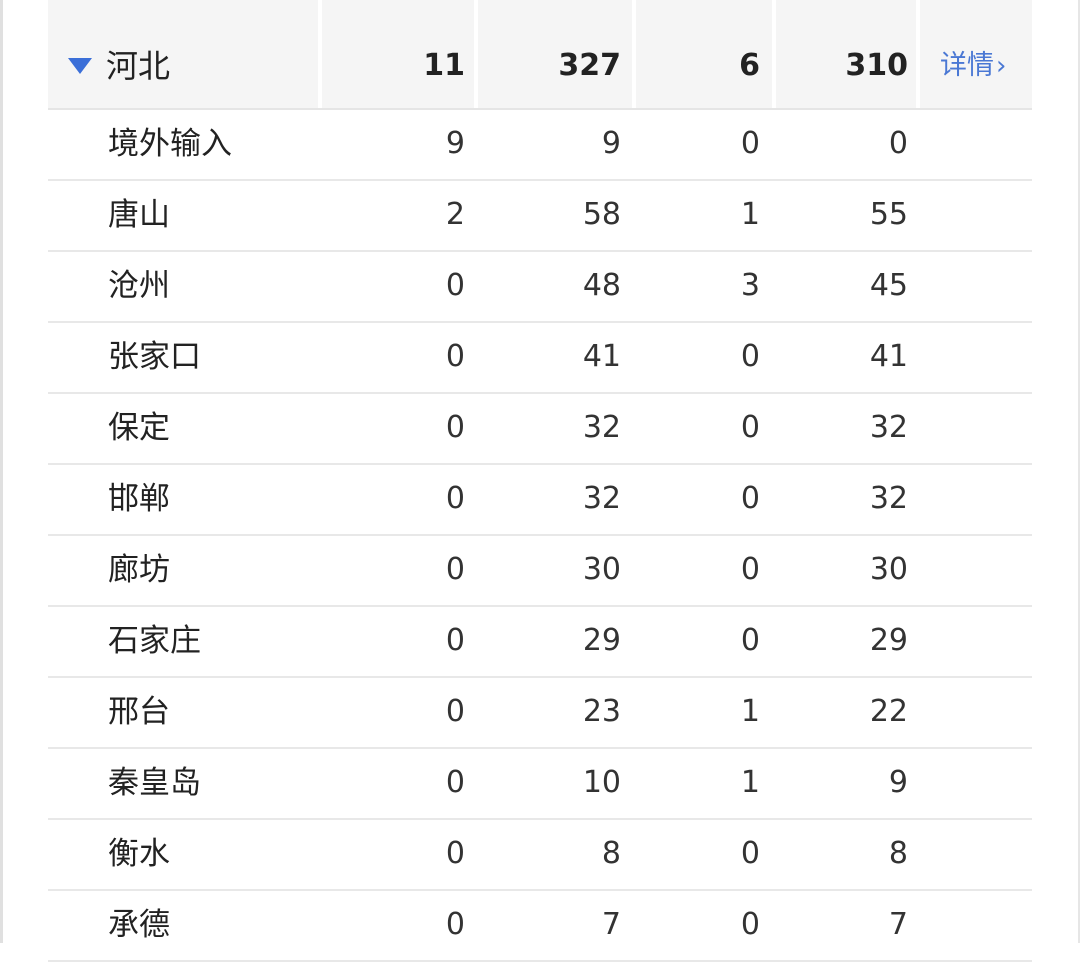 This screenshot has height=962, width=1080. Describe the element at coordinates (455, 214) in the screenshot. I see `city-stat-1: 2` at that location.